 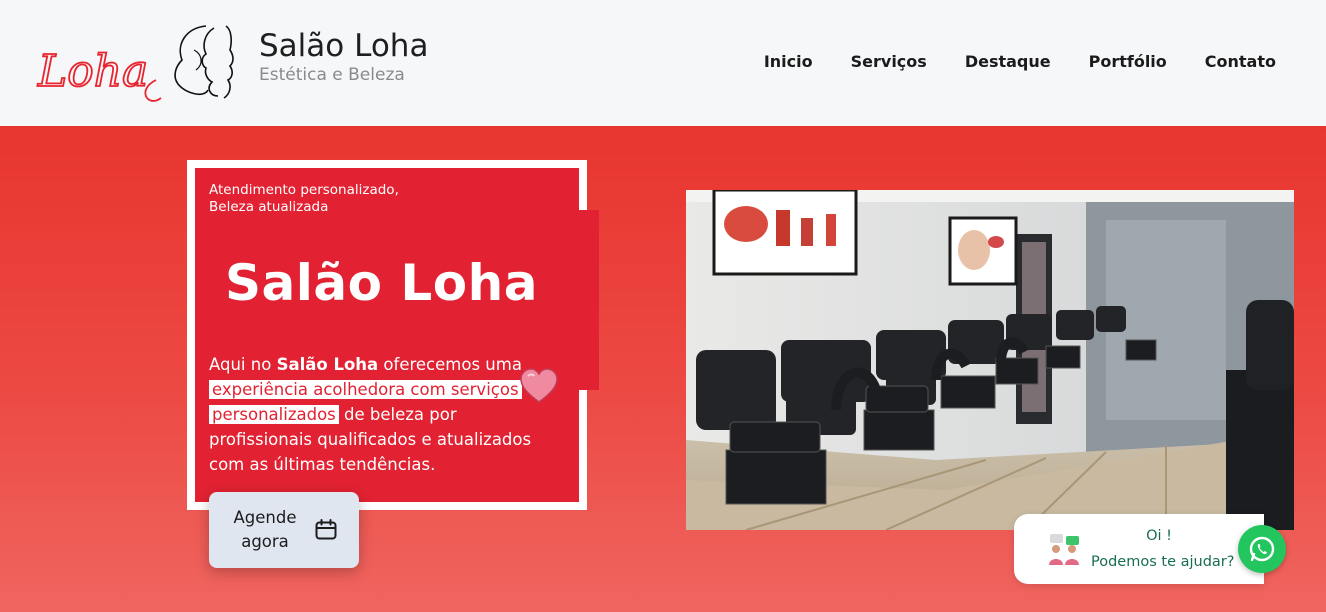 I want to click on tagline-line-1: Atendimento personalizado,, so click(x=304, y=190).